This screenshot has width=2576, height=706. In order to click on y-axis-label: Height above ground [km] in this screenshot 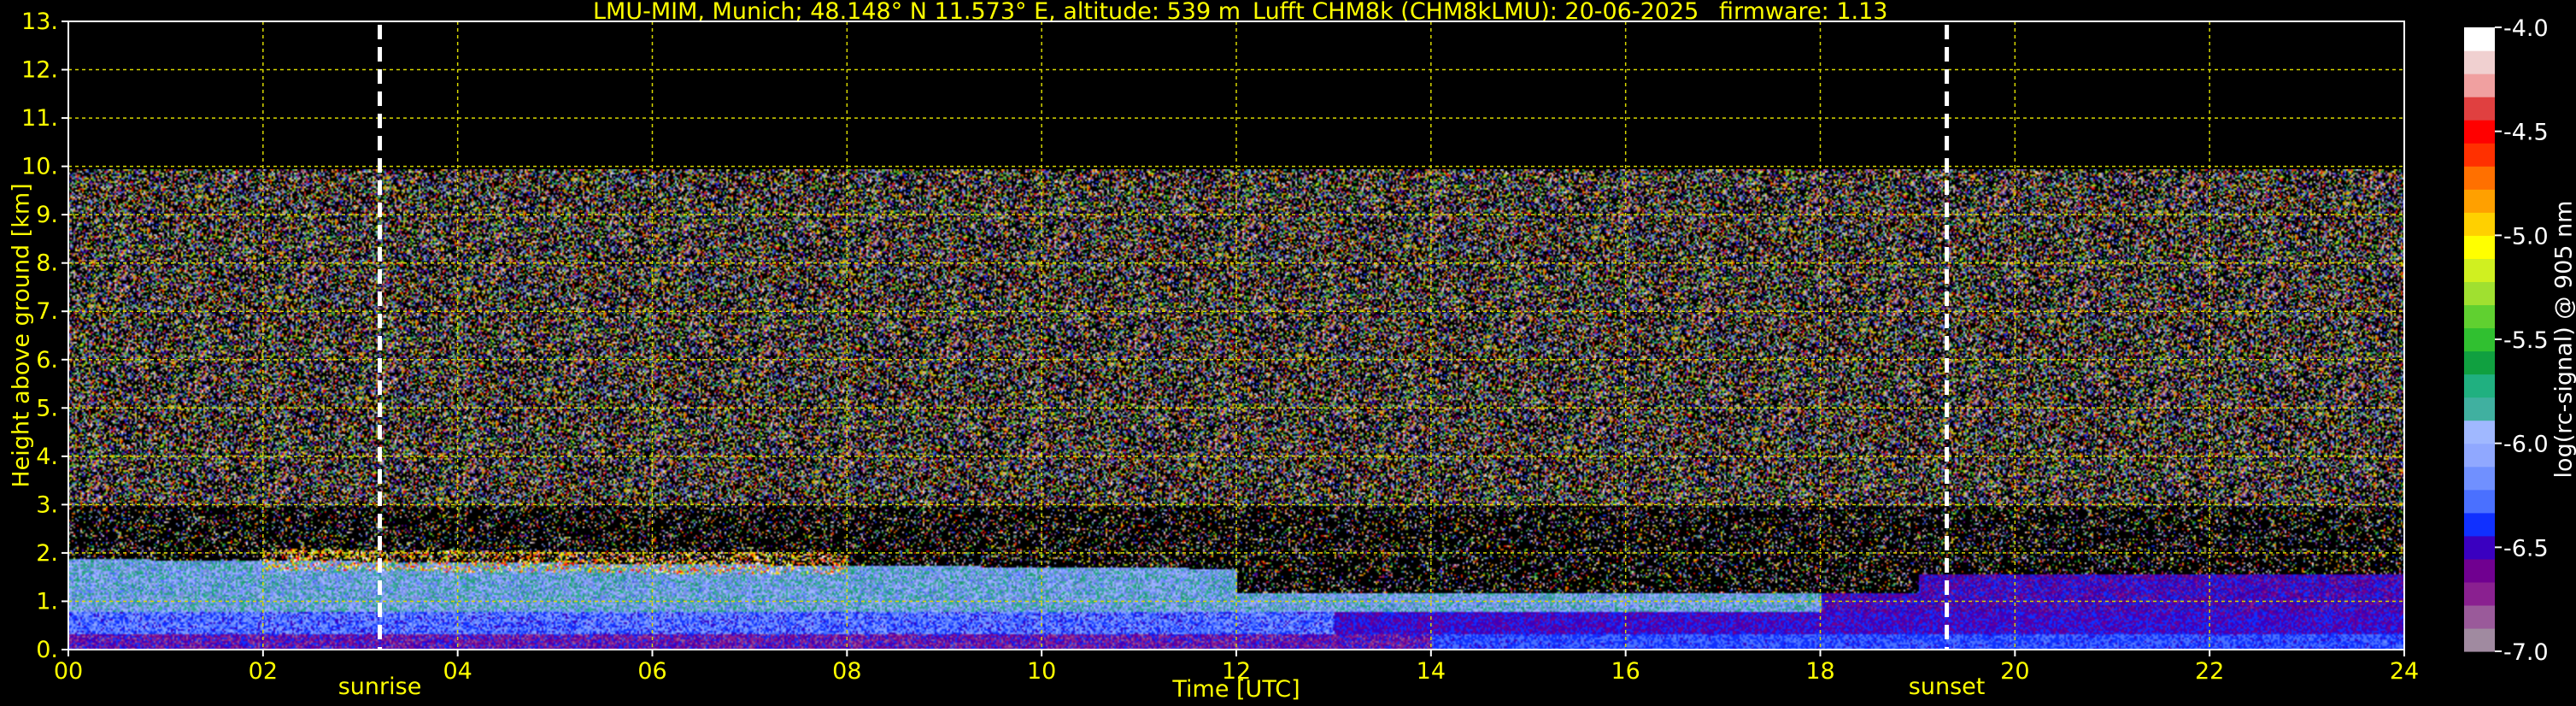, I will do `click(21, 335)`.